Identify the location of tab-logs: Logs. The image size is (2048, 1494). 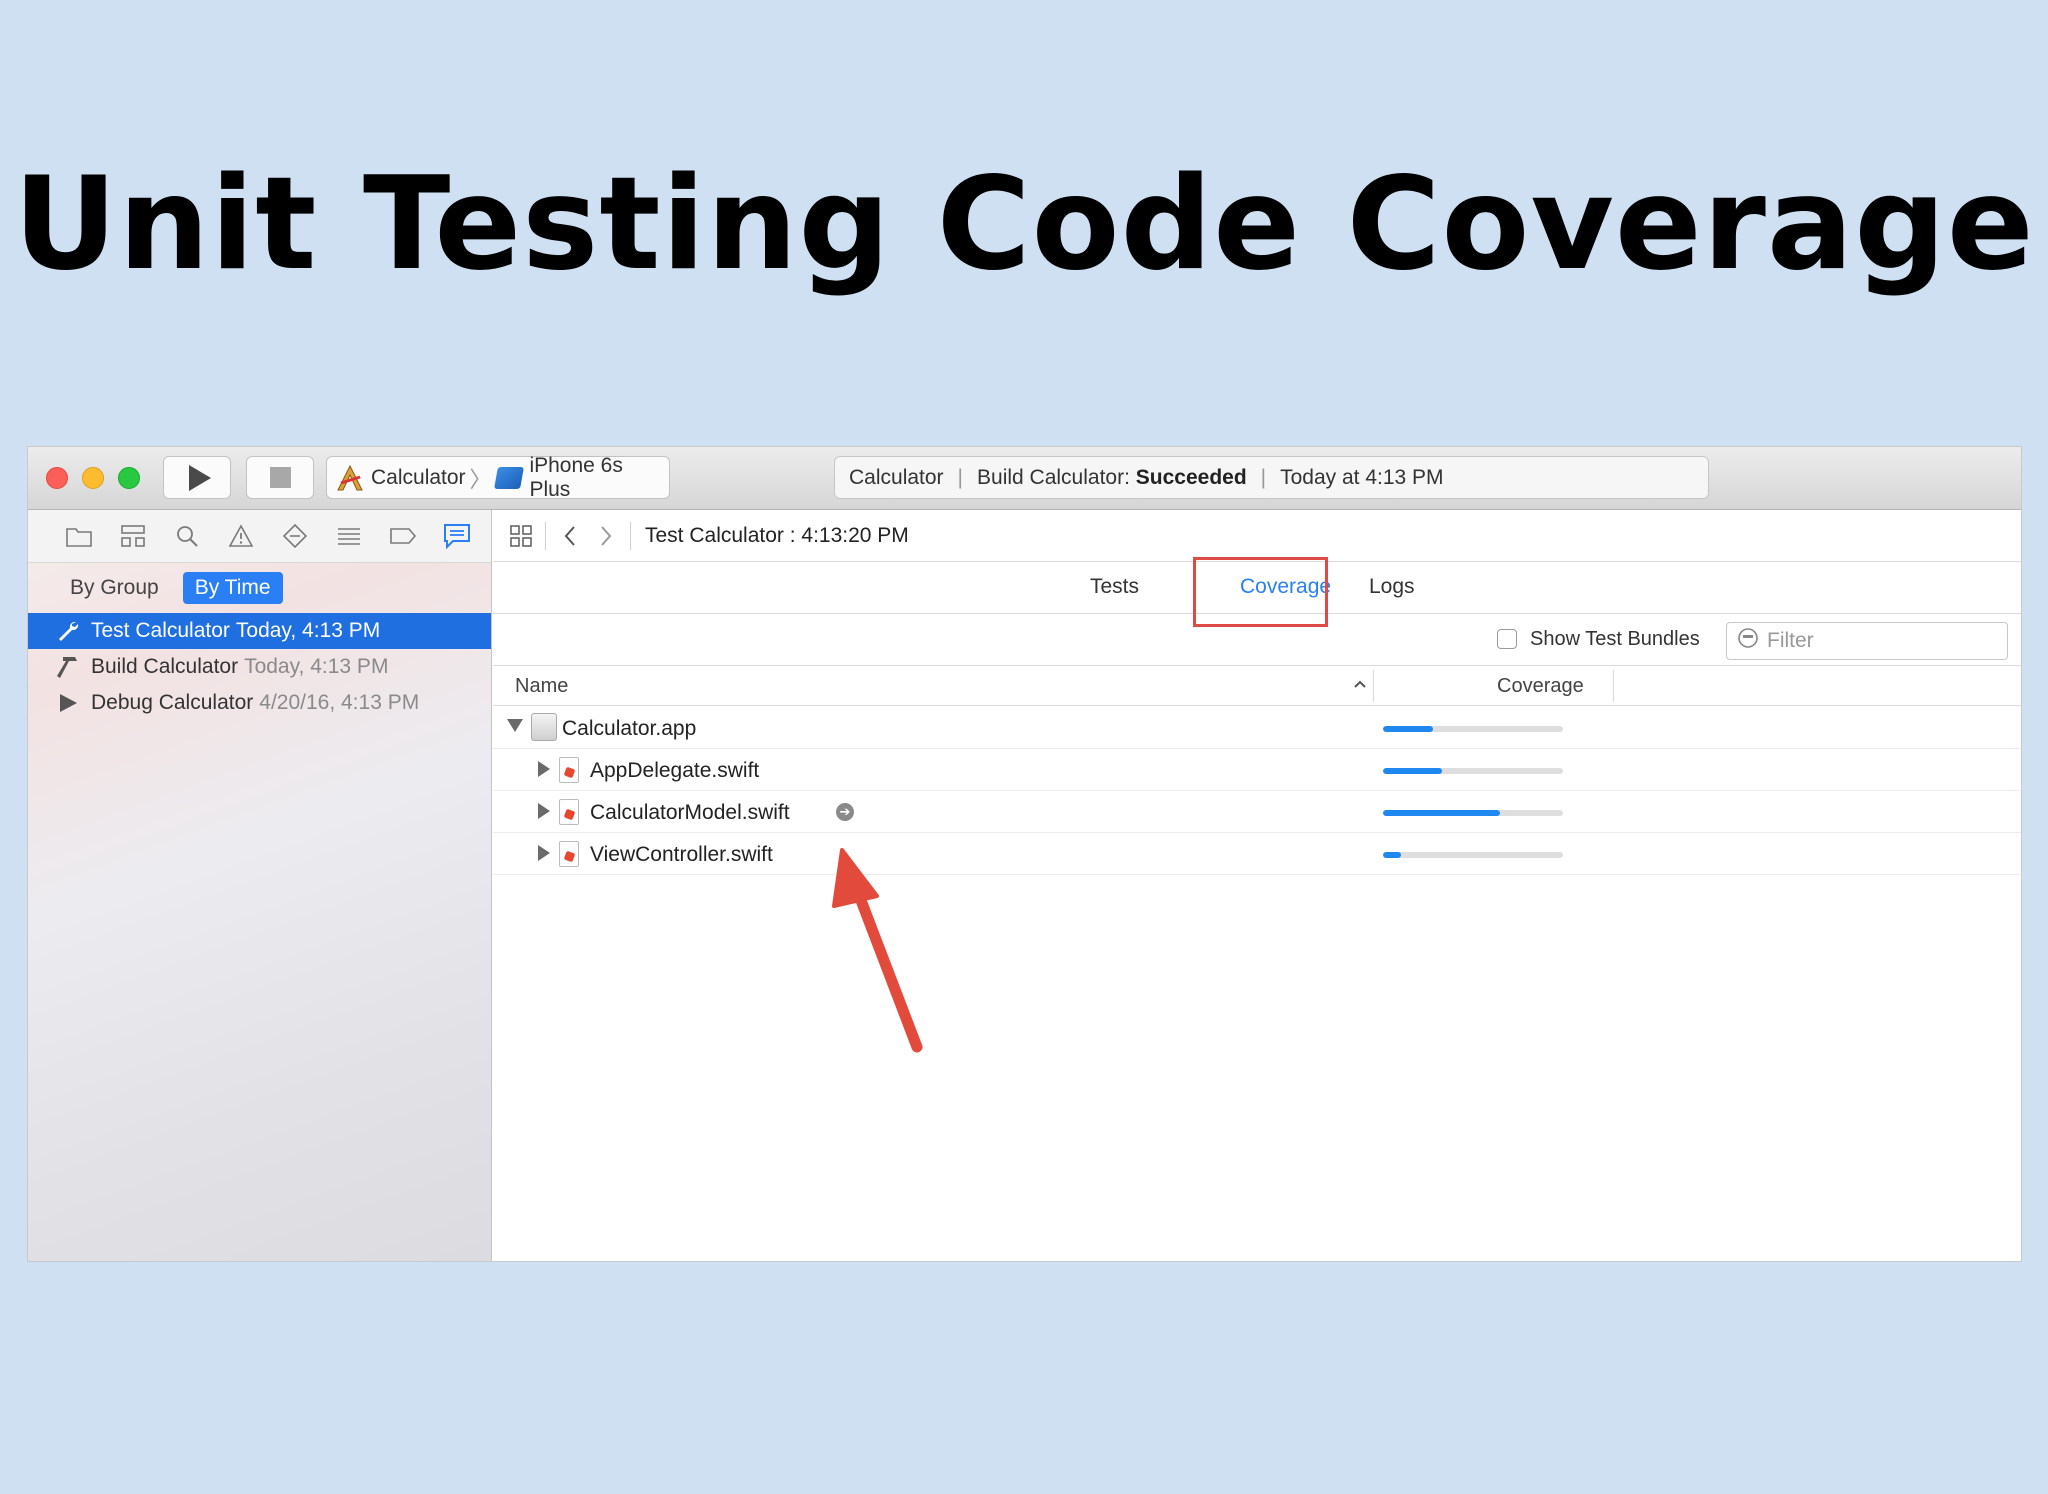
(1392, 587).